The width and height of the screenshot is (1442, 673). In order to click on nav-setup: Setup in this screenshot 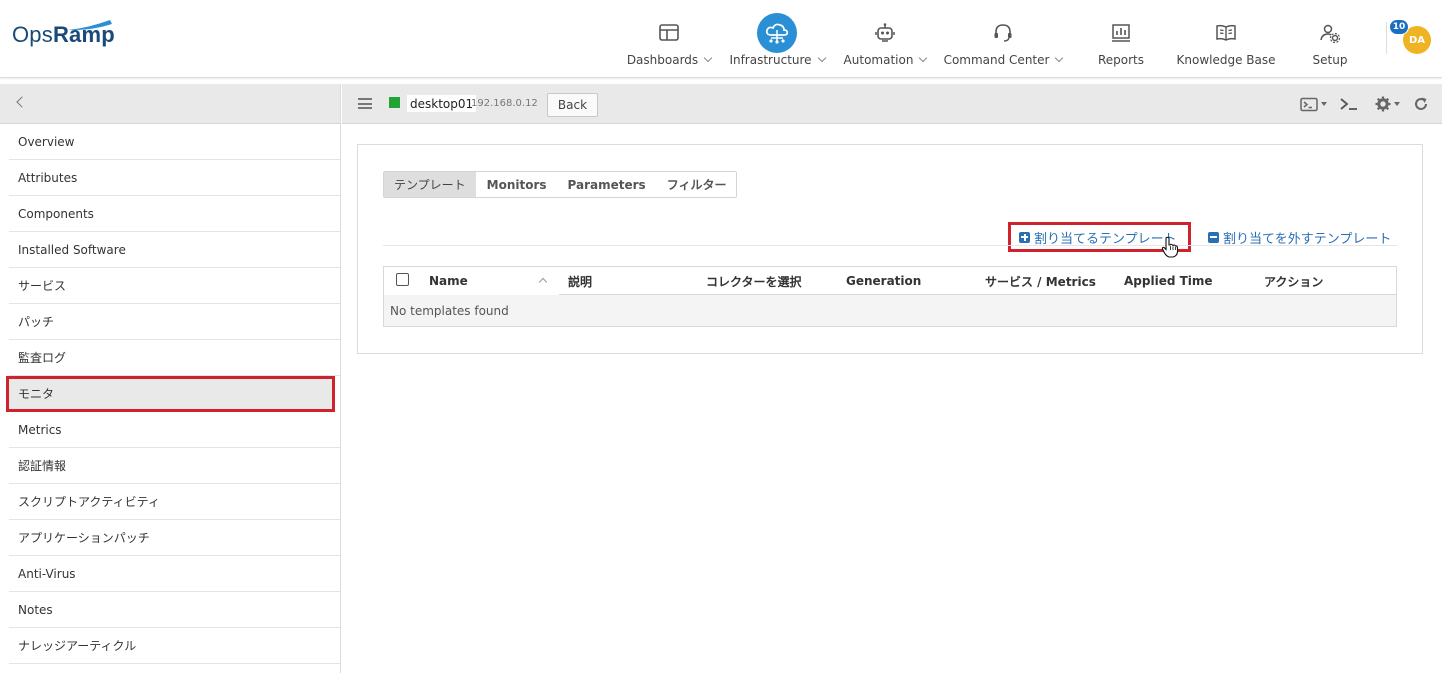, I will do `click(1330, 39)`.